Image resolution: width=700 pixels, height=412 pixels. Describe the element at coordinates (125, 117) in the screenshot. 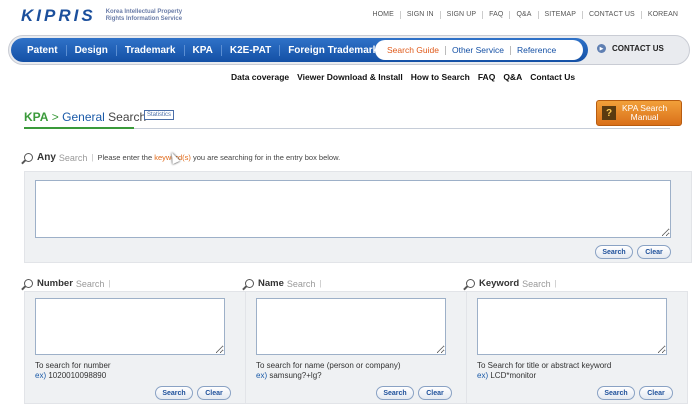

I see `title-search: Search` at that location.